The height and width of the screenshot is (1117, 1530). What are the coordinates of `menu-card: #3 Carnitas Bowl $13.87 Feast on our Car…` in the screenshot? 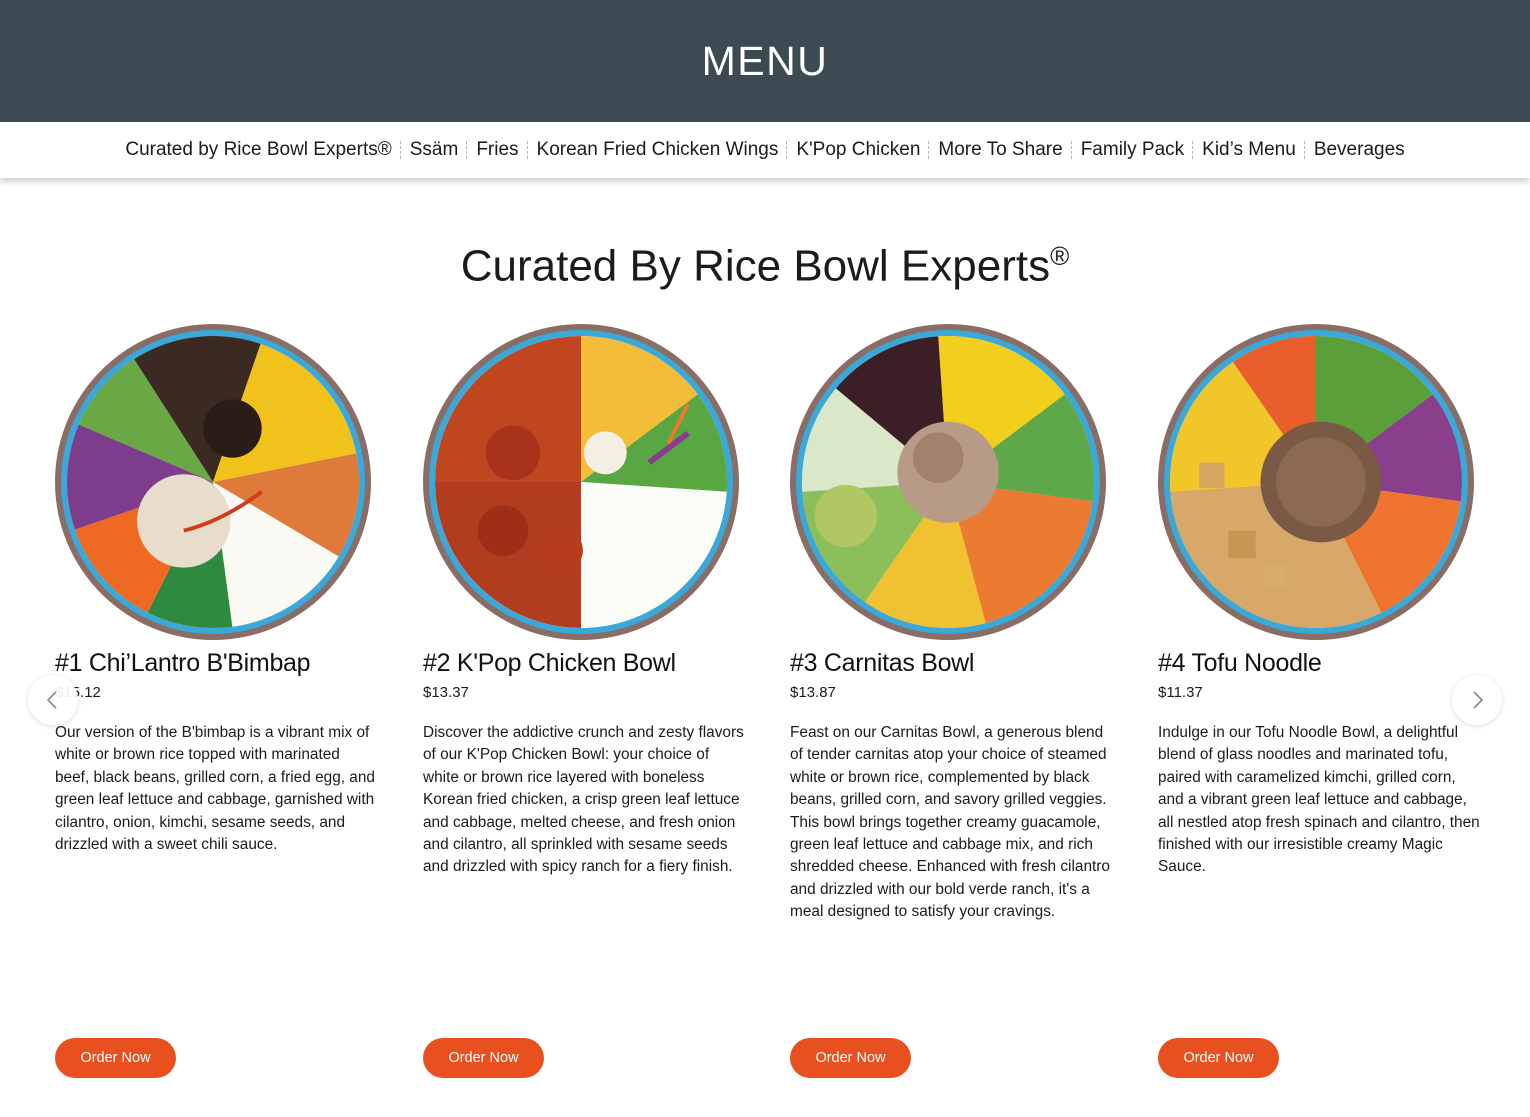 It's located at (951, 712).